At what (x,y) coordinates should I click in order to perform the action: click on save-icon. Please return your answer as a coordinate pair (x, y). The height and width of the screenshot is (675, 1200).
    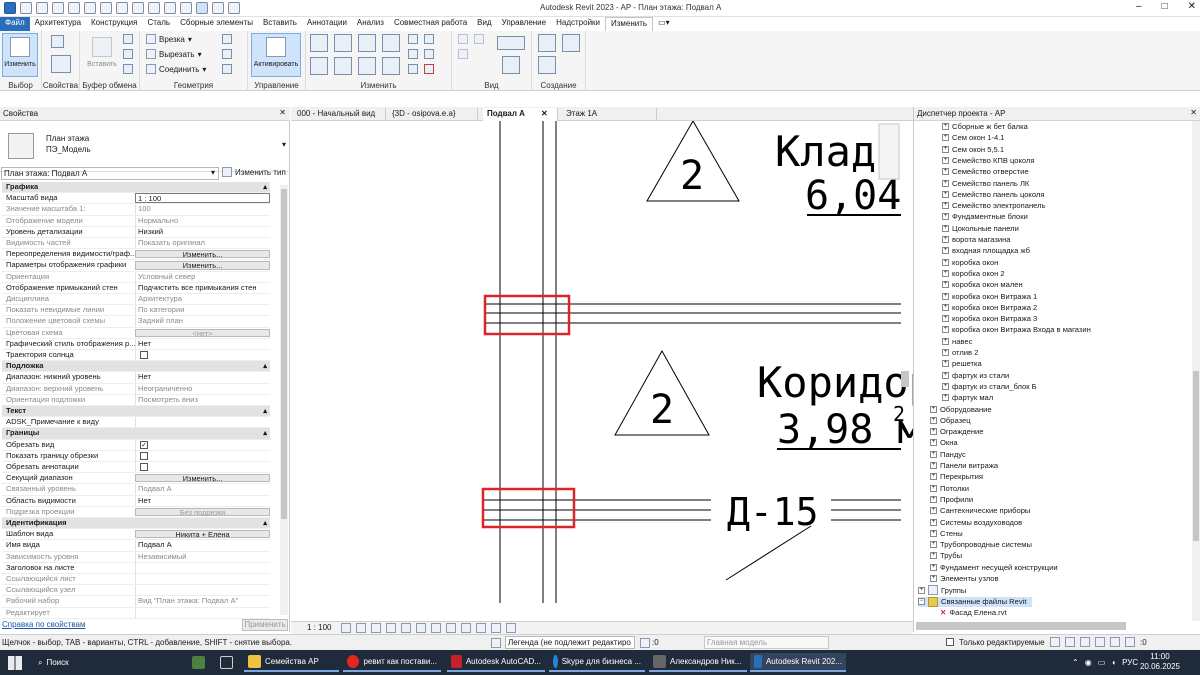
    Looking at the image, I should click on (42, 8).